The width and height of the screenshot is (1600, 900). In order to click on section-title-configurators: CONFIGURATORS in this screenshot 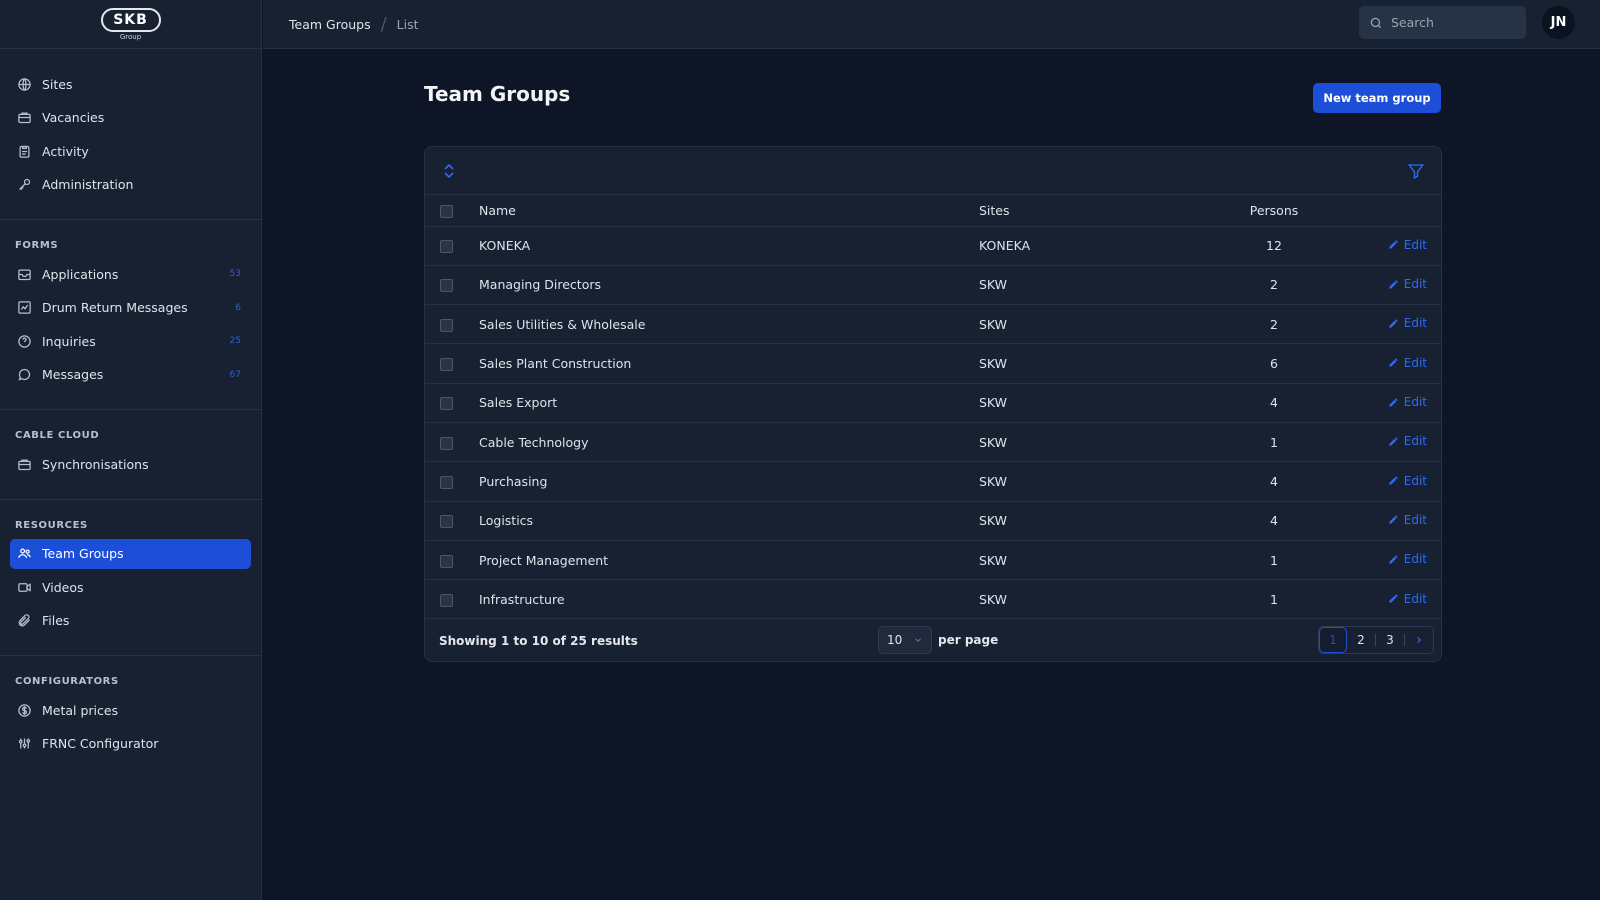, I will do `click(67, 681)`.